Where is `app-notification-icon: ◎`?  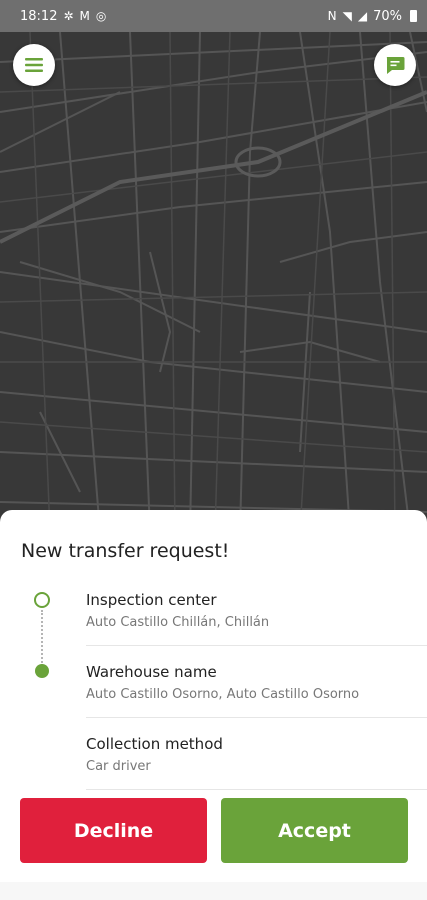
app-notification-icon: ◎ is located at coordinates (101, 16).